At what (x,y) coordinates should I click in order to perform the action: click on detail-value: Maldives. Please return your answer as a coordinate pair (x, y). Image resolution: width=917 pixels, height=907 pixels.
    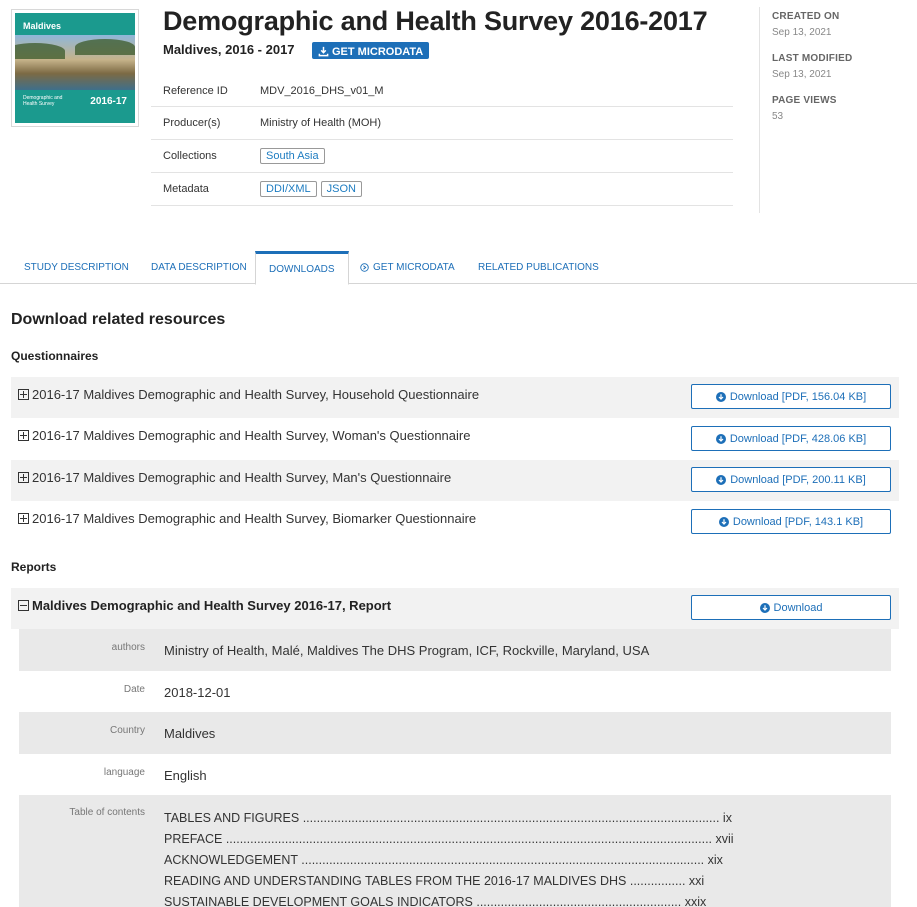
    Looking at the image, I should click on (190, 733).